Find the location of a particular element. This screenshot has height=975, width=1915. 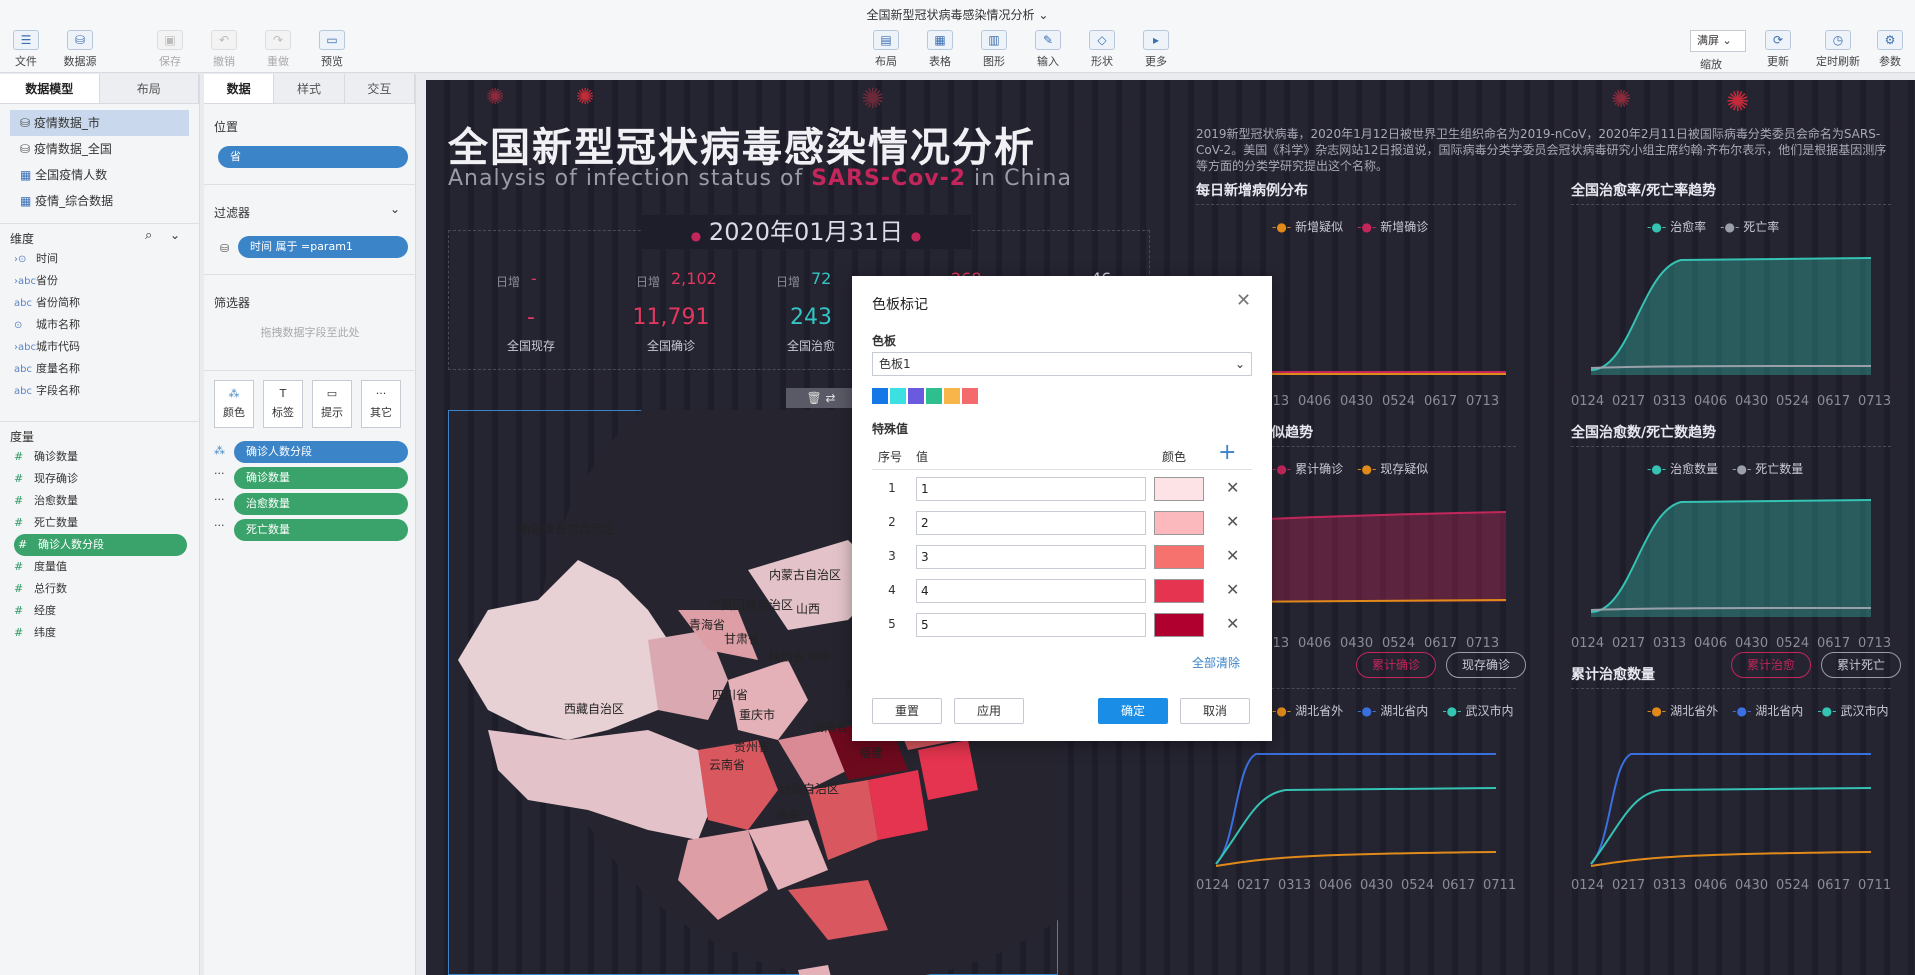

tab-data: 数据 is located at coordinates (239, 88).